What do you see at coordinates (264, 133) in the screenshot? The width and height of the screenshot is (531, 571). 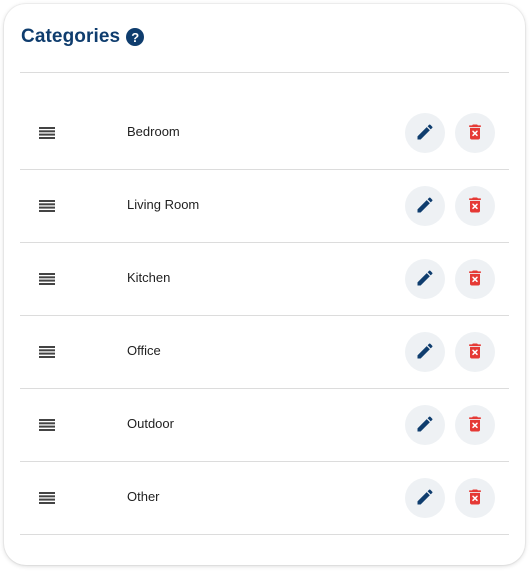 I see `category-row: Bedroom` at bounding box center [264, 133].